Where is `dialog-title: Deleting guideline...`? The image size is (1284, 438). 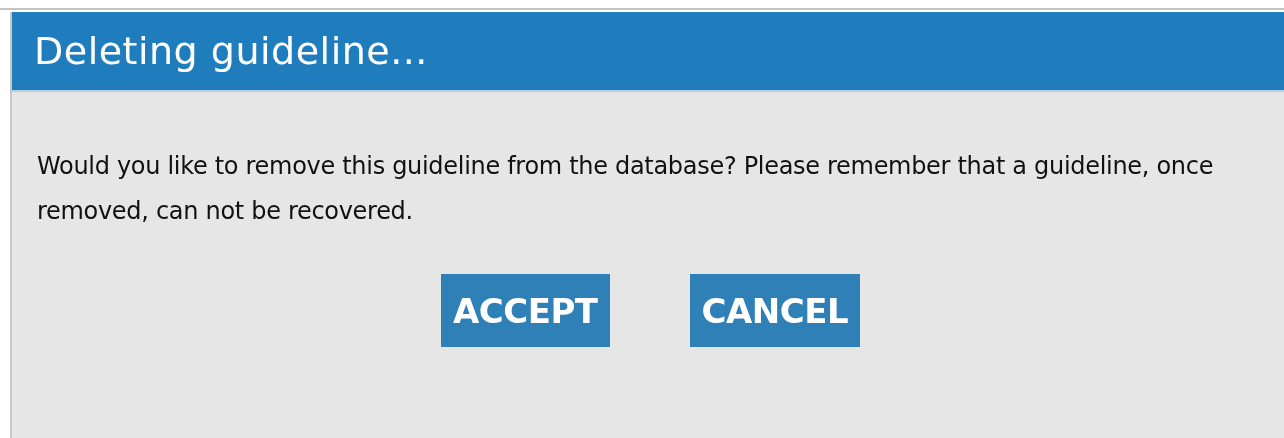
dialog-title: Deleting guideline... is located at coordinates (231, 51).